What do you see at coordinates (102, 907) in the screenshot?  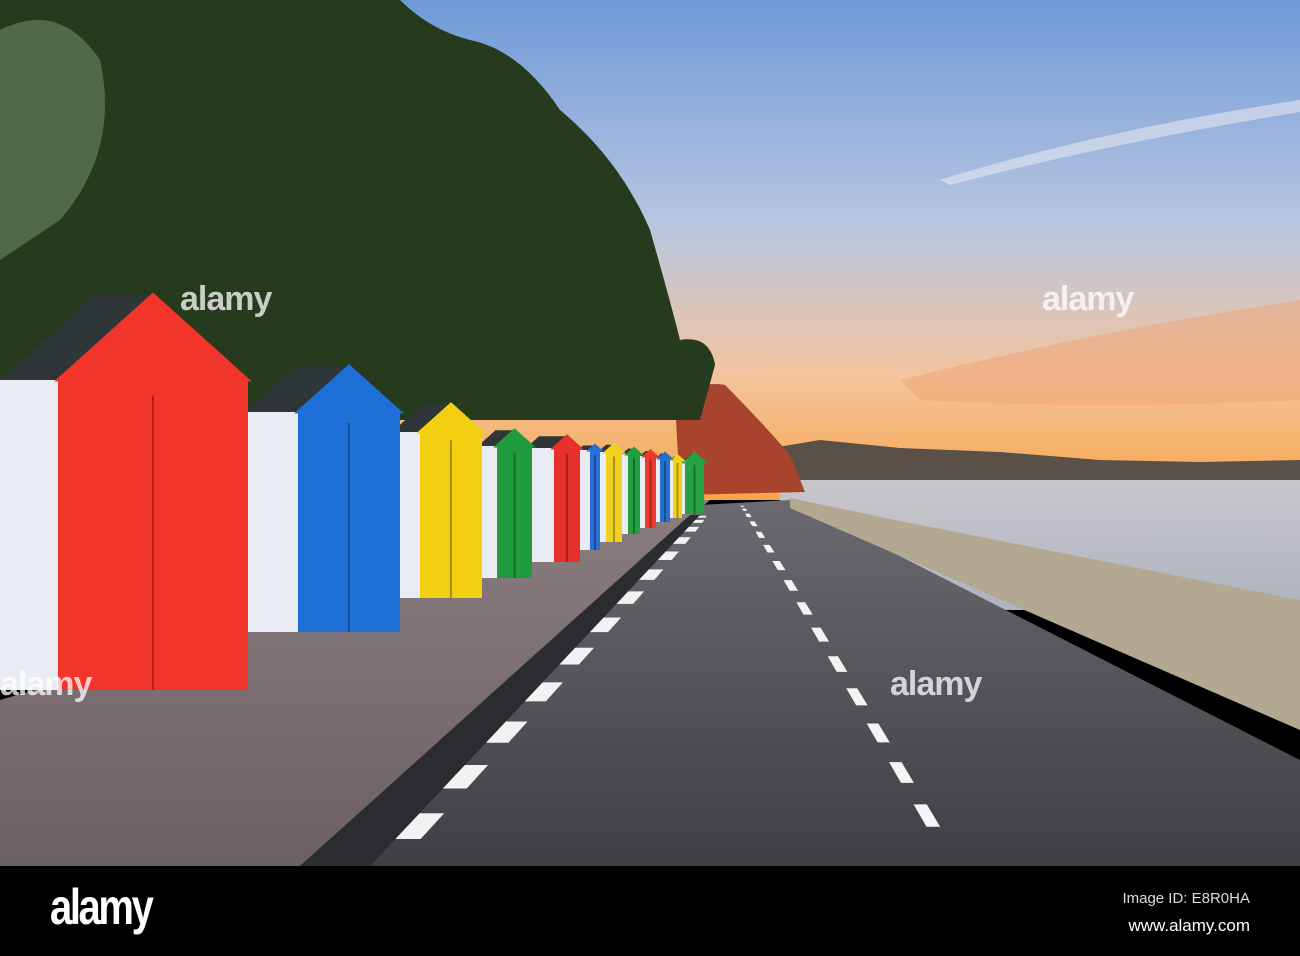 I see `alamy-logo: alamy` at bounding box center [102, 907].